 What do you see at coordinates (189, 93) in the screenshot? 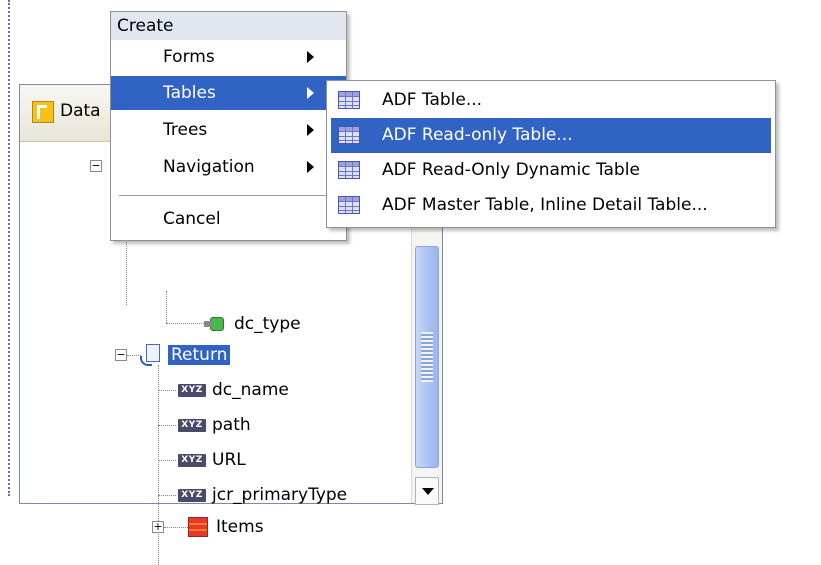
I see `menu-item-label: Tables` at bounding box center [189, 93].